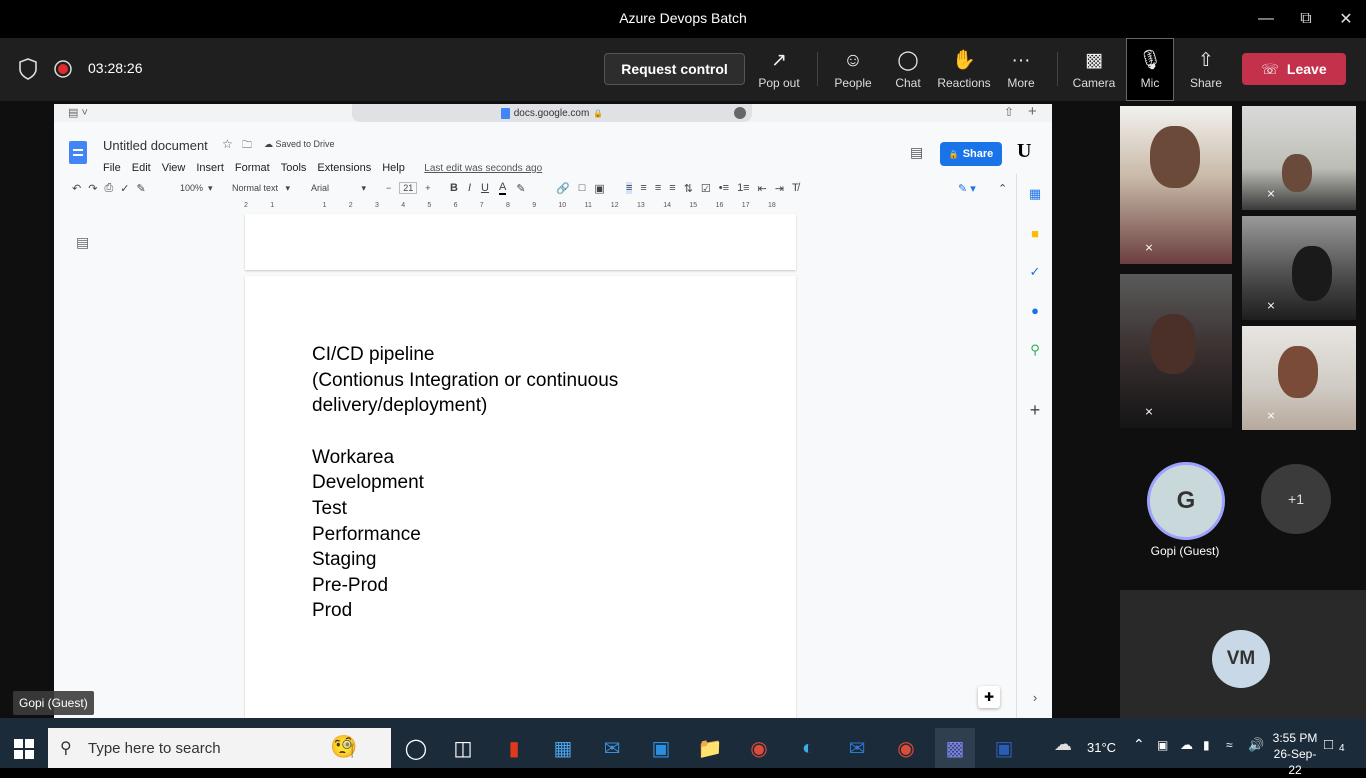 The image size is (1366, 778). What do you see at coordinates (1035, 698) in the screenshot?
I see `expand-panel-icon: ›` at bounding box center [1035, 698].